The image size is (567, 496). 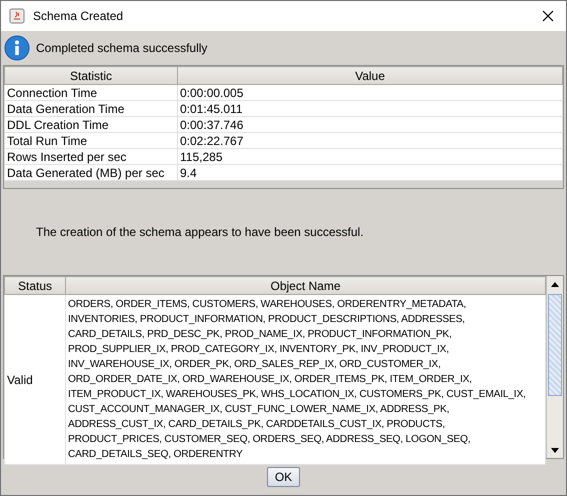 I want to click on column-header: Statistic, so click(x=91, y=75).